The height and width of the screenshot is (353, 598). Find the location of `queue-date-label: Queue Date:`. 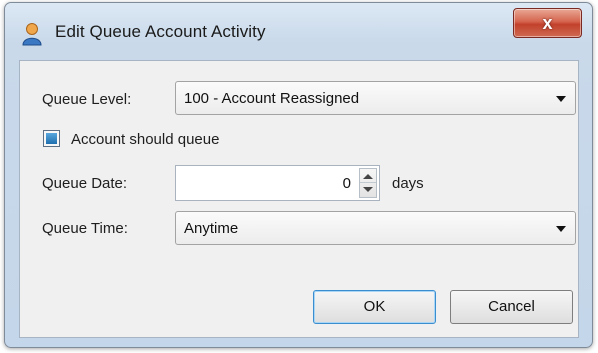

queue-date-label: Queue Date: is located at coordinates (85, 183).